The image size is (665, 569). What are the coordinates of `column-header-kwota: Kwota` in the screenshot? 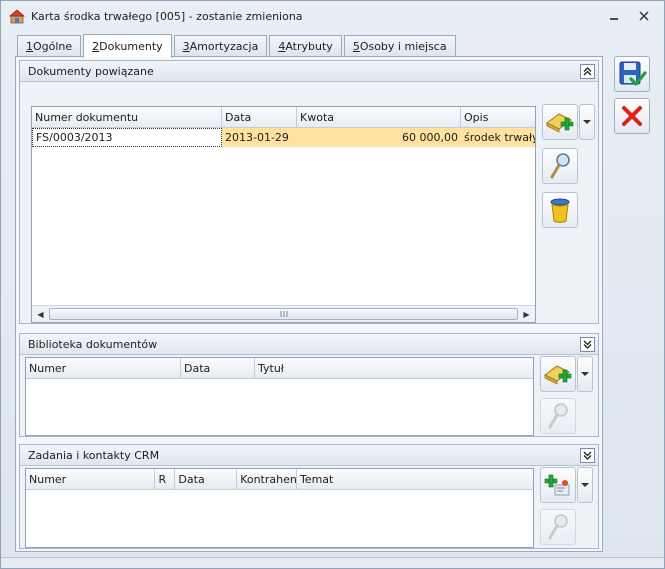 It's located at (379, 117).